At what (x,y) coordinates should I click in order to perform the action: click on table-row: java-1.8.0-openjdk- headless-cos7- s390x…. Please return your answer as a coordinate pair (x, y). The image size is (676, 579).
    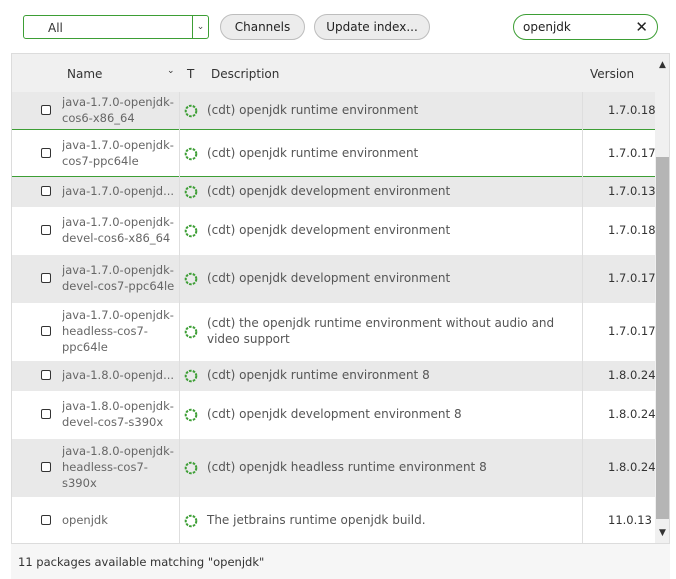
    Looking at the image, I should click on (333, 468).